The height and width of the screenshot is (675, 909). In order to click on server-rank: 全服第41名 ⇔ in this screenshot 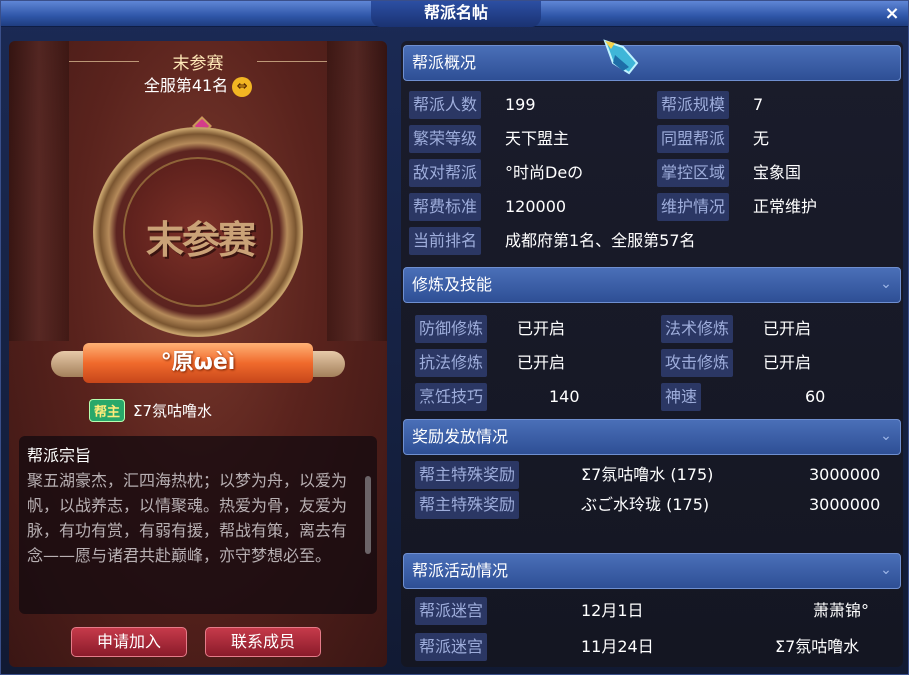, I will do `click(198, 84)`.